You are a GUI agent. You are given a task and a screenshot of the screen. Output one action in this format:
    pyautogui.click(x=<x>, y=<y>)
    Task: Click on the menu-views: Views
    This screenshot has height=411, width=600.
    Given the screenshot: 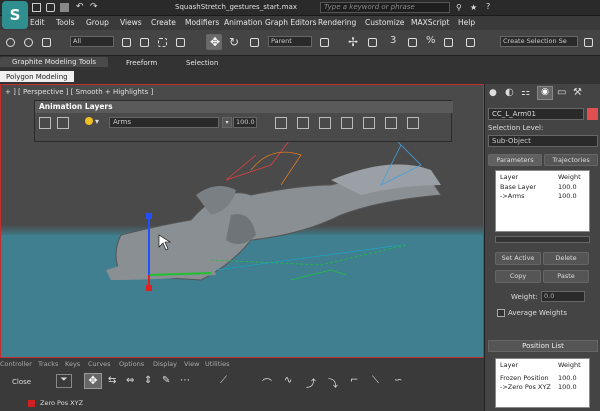 What is the action you would take?
    pyautogui.click(x=131, y=22)
    